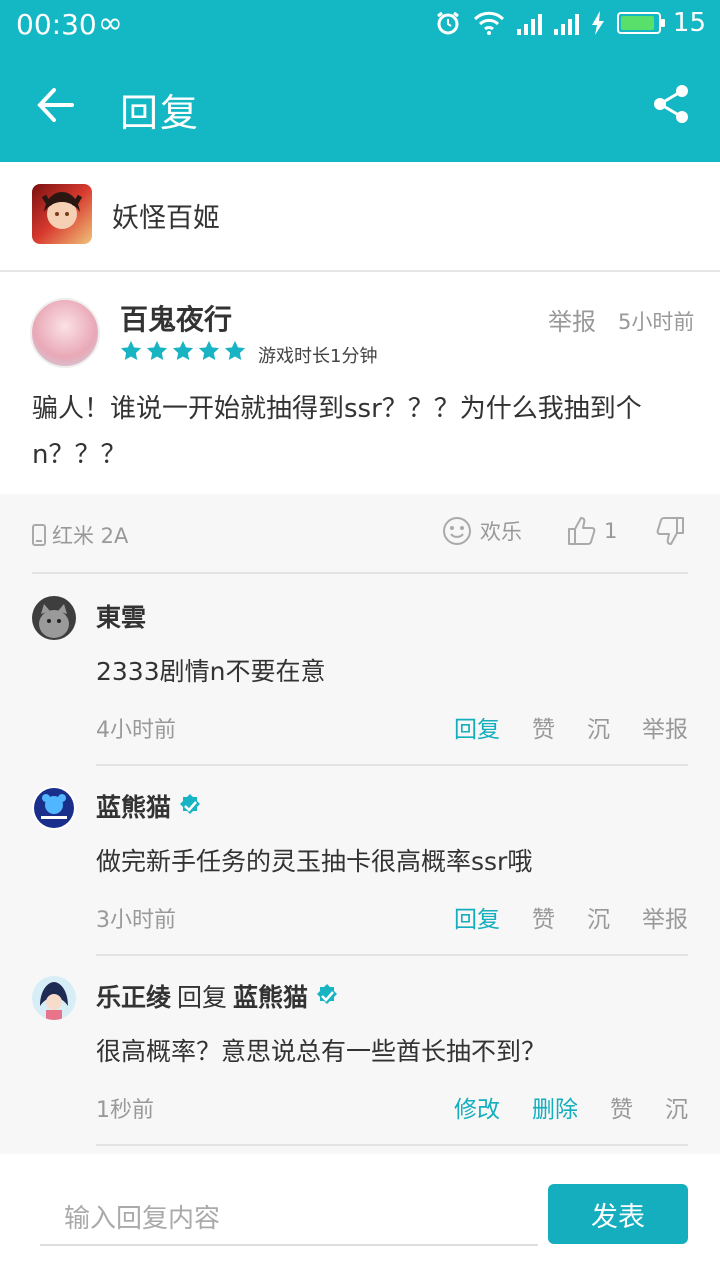 Image resolution: width=720 pixels, height=1280 pixels. I want to click on infinity-icon: ∞, so click(110, 23).